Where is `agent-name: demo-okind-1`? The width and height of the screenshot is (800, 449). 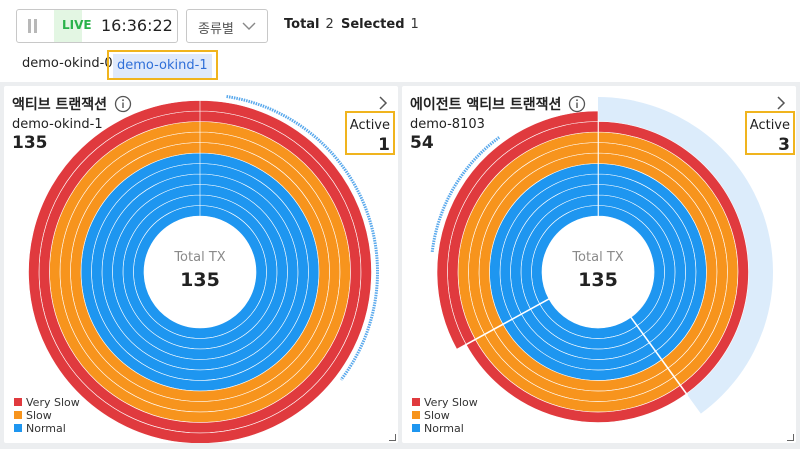 agent-name: demo-okind-1 is located at coordinates (57, 124).